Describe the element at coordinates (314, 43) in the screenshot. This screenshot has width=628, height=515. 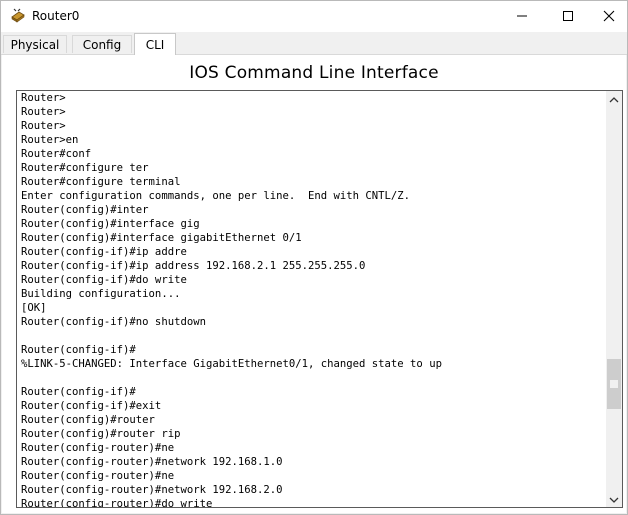
I see `tab-bar: Physical Config CLI` at that location.